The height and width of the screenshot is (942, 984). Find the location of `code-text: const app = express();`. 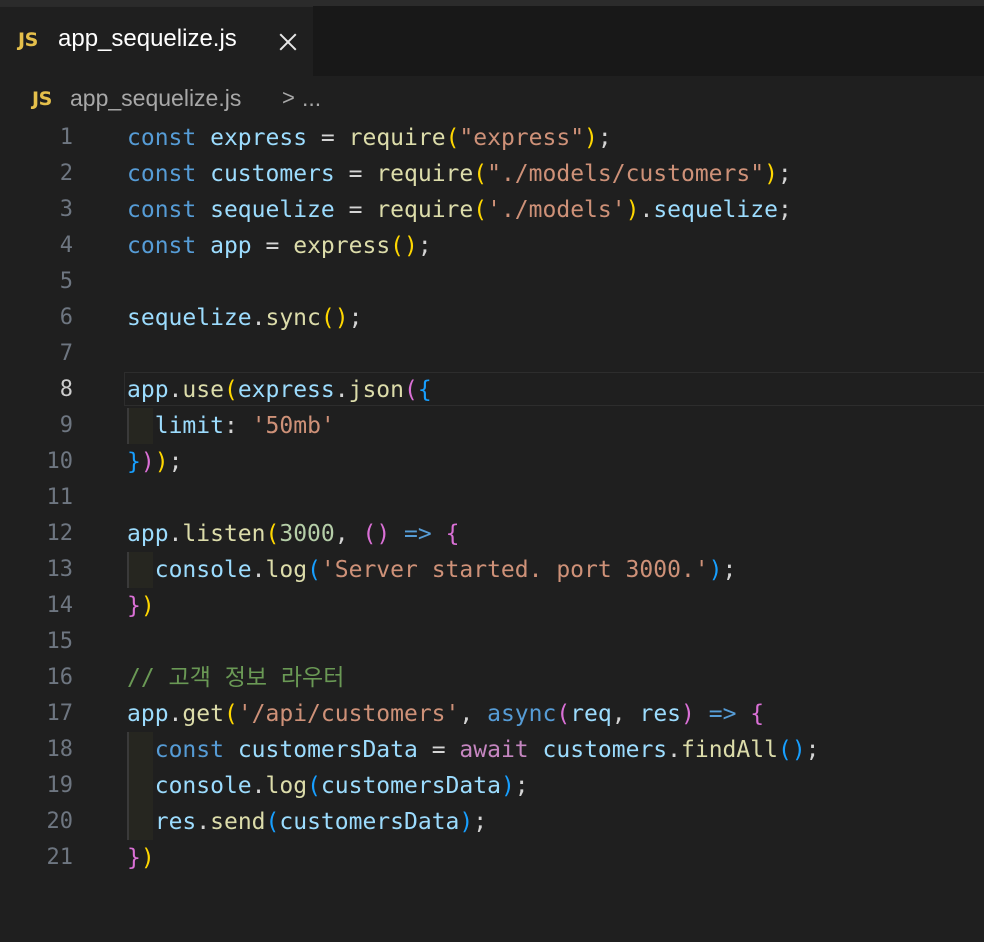

code-text: const app = express(); is located at coordinates (279, 246).